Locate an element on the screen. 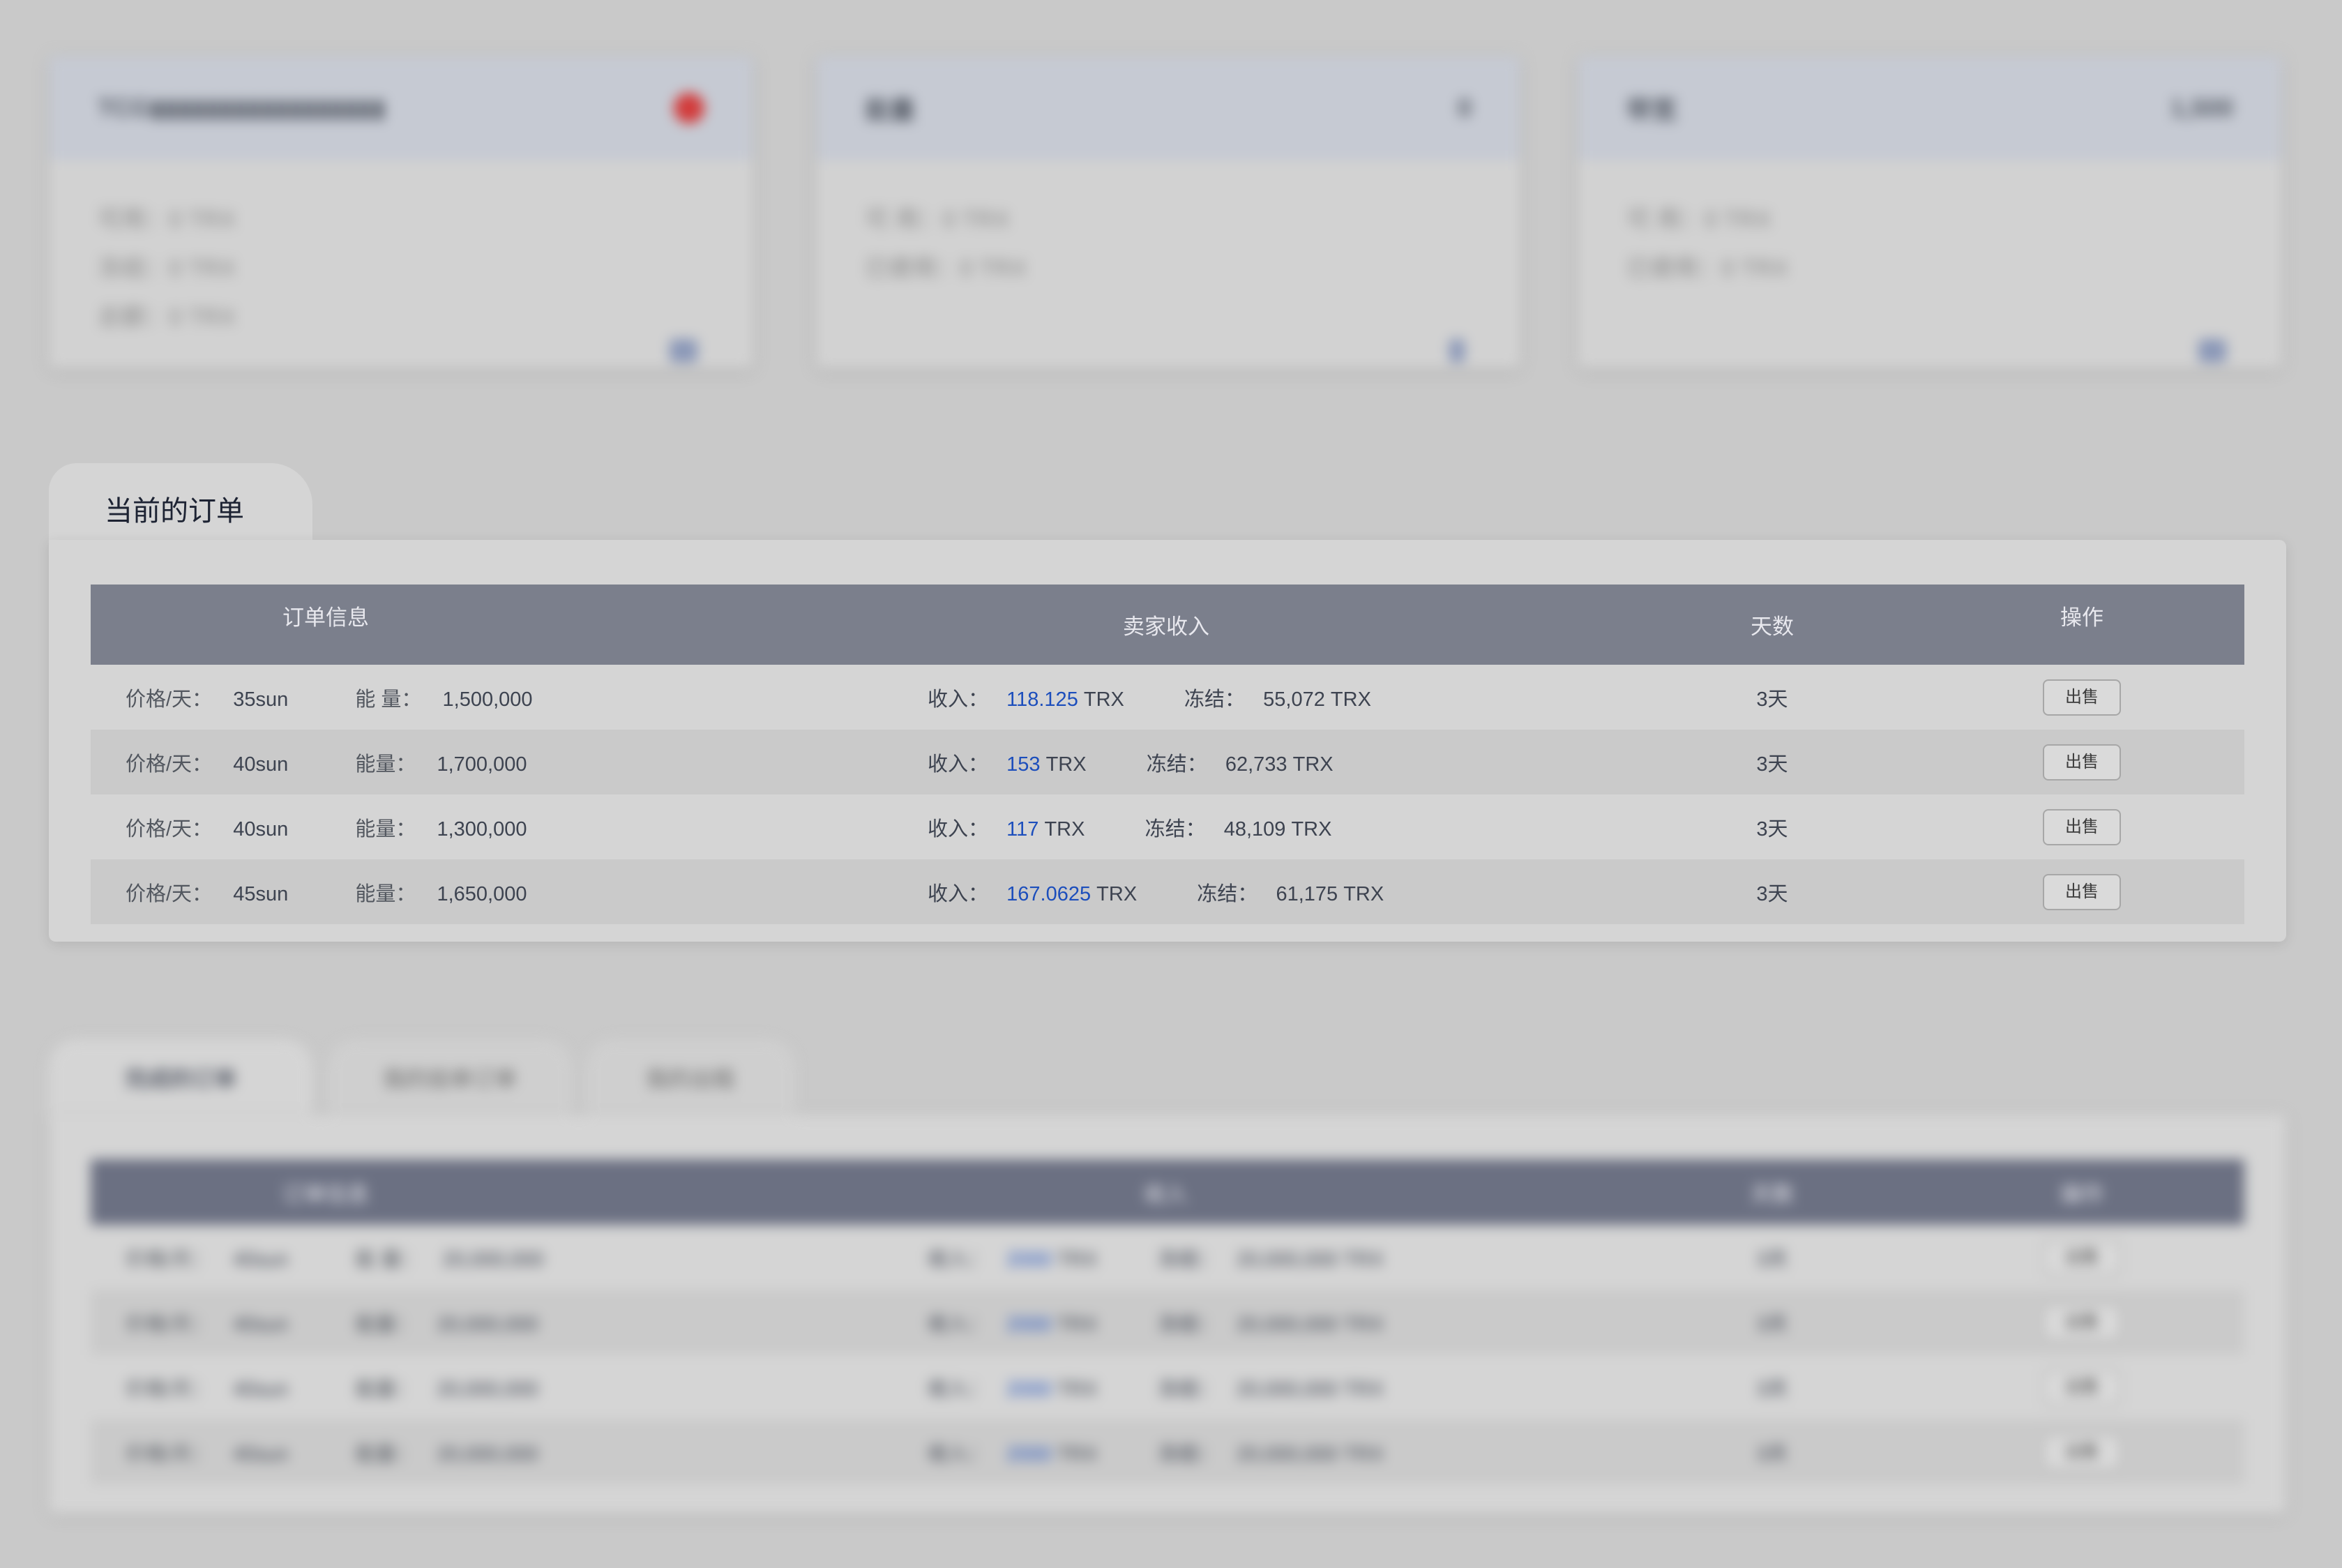 The width and height of the screenshot is (2342, 1568). wallet-icon is located at coordinates (683, 351).